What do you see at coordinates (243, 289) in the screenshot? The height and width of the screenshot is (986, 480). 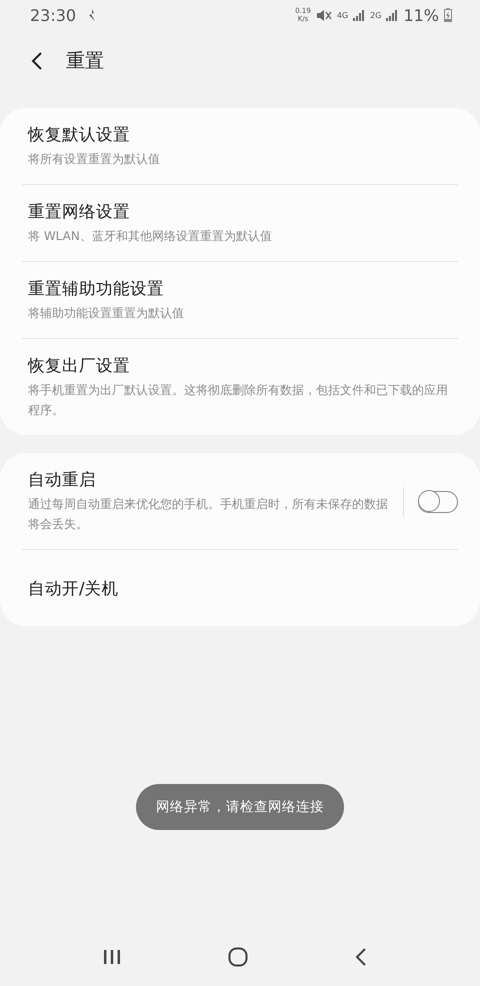 I see `setting-title: 重置辅助功能设置` at bounding box center [243, 289].